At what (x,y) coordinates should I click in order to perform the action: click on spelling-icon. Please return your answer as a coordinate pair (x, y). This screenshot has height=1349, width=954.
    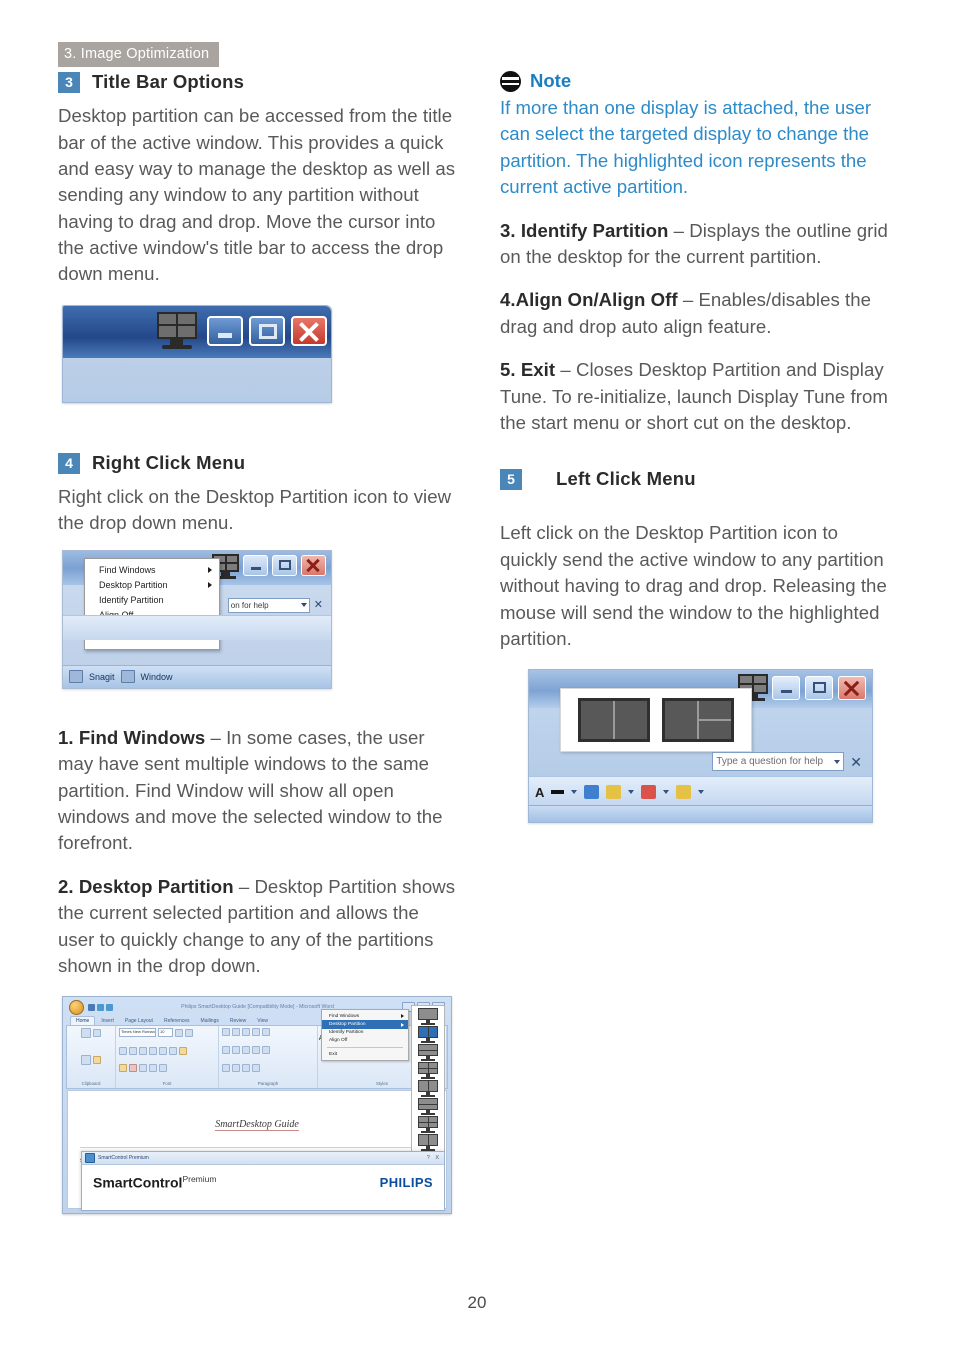
    Looking at the image, I should click on (684, 792).